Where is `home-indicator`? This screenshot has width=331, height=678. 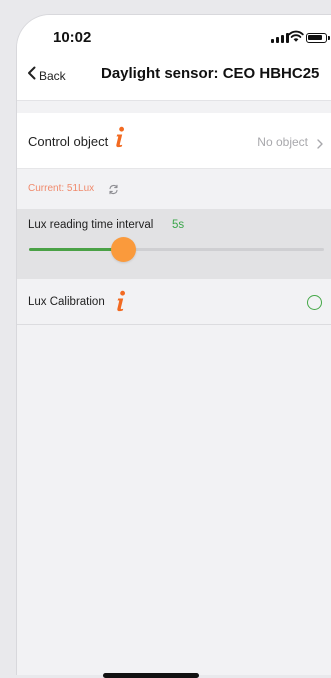 home-indicator is located at coordinates (151, 675).